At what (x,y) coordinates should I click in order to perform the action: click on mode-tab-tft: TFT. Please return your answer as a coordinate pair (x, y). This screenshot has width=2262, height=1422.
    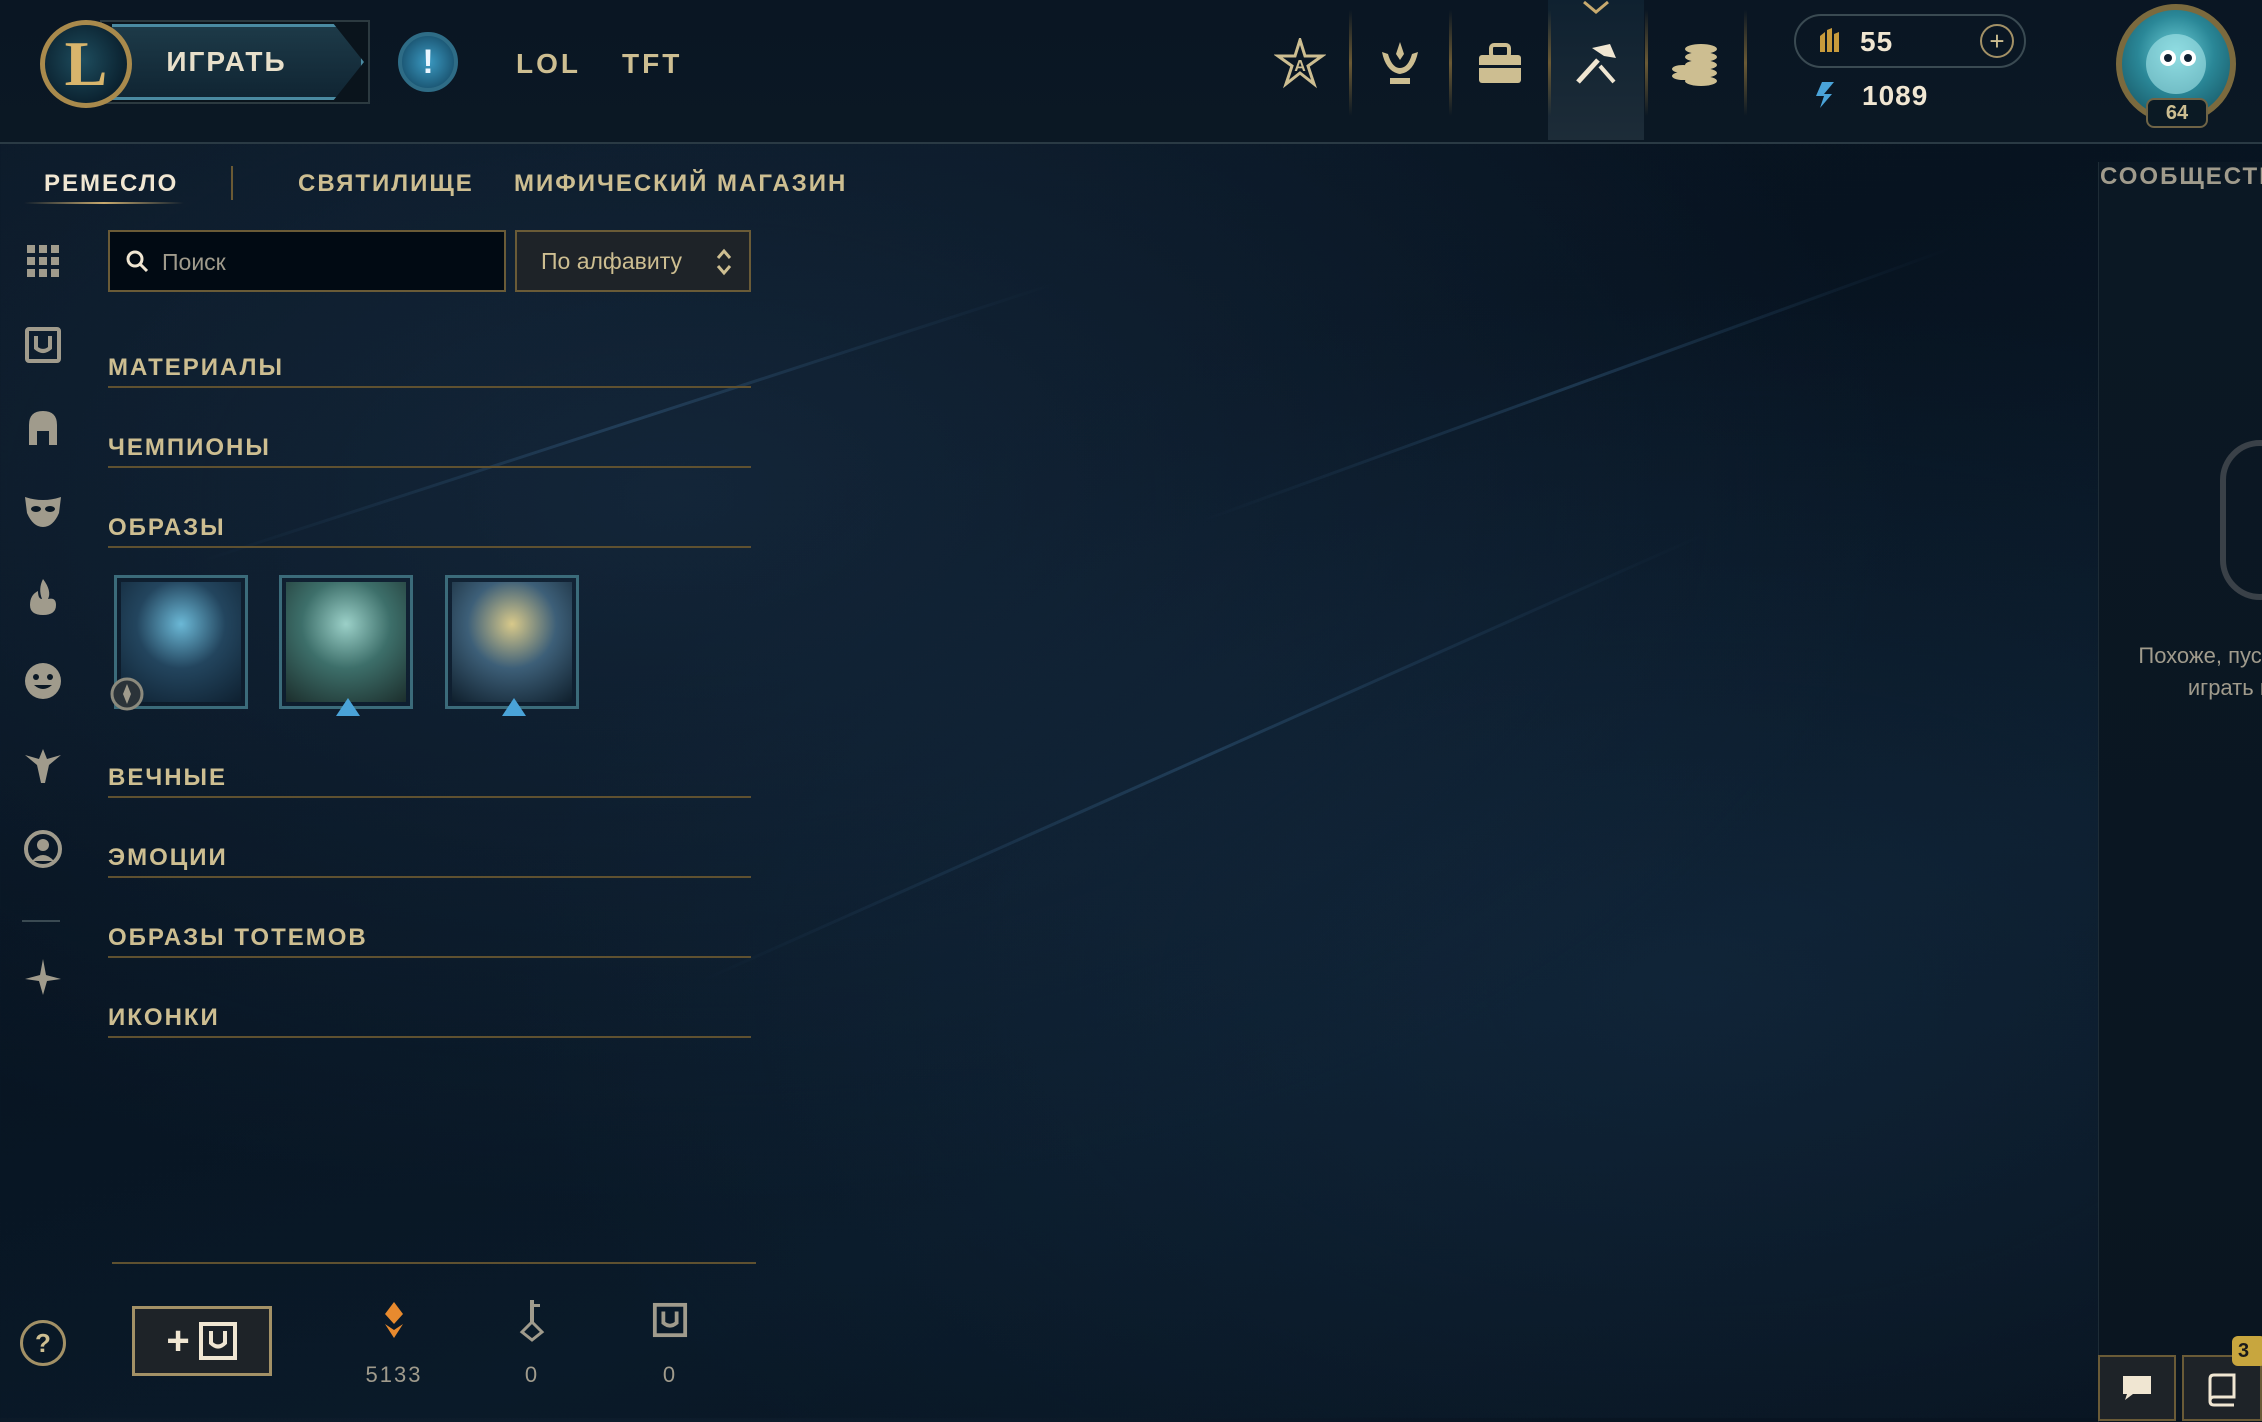
    Looking at the image, I should click on (652, 64).